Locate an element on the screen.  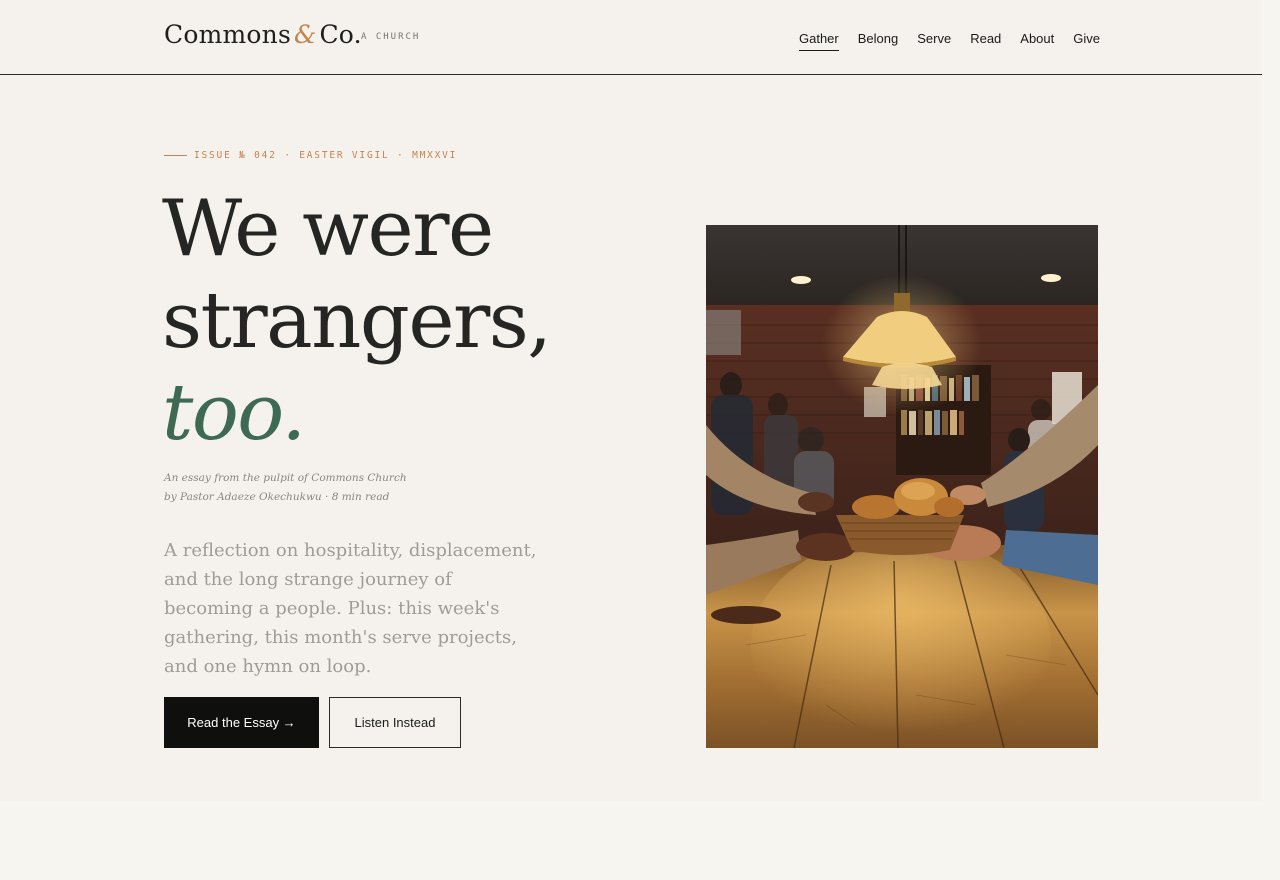
headline-accent: too. is located at coordinates (234, 413).